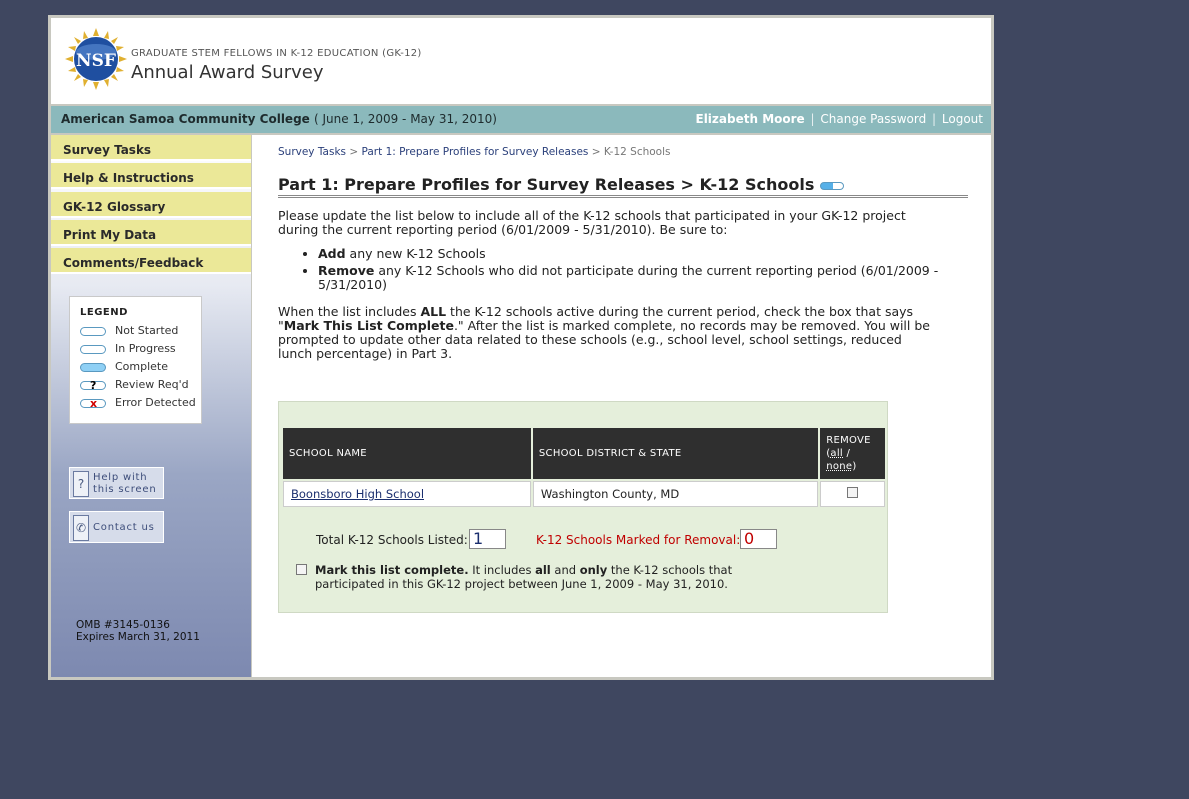 This screenshot has height=799, width=1189. I want to click on legend-label: In Progress, so click(145, 348).